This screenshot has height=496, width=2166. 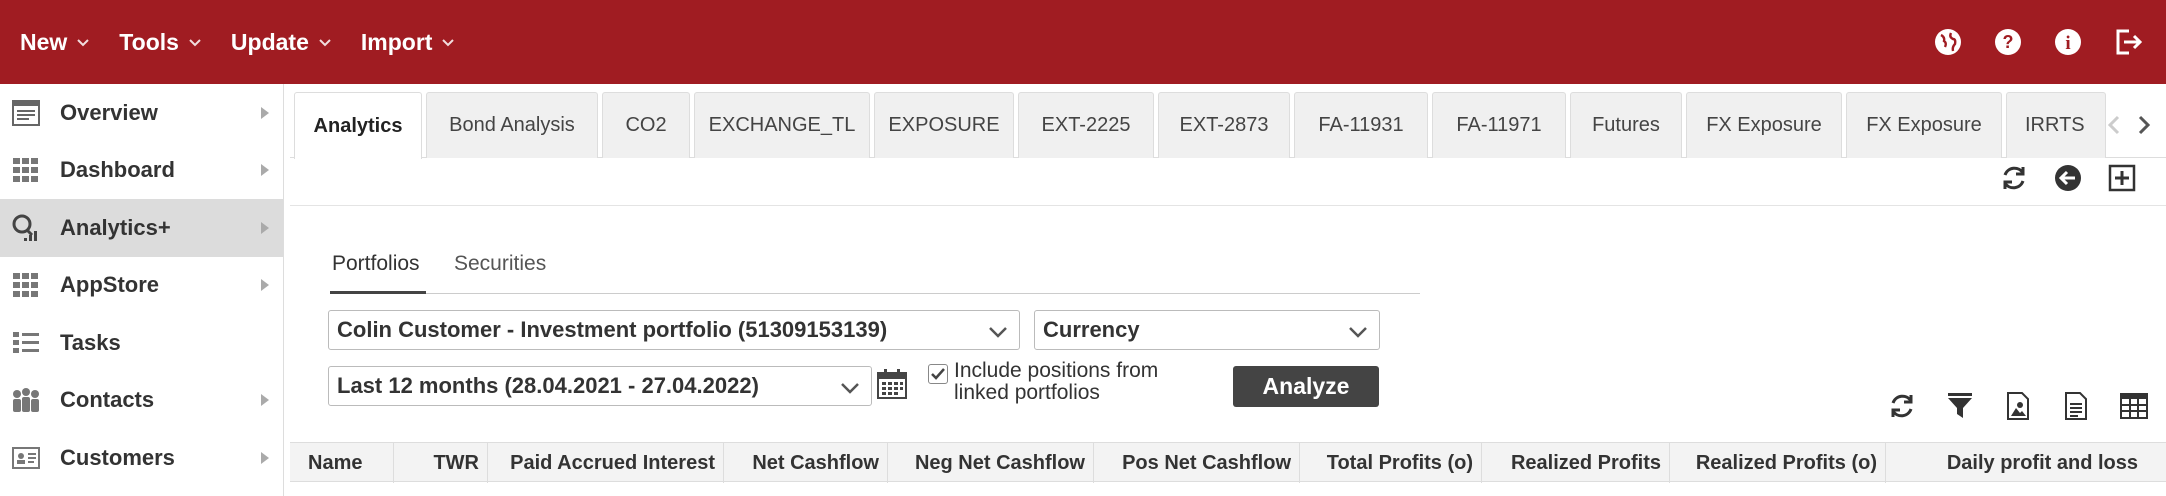 What do you see at coordinates (1924, 125) in the screenshot?
I see `tab-fx-exposure-2: FX Exposure` at bounding box center [1924, 125].